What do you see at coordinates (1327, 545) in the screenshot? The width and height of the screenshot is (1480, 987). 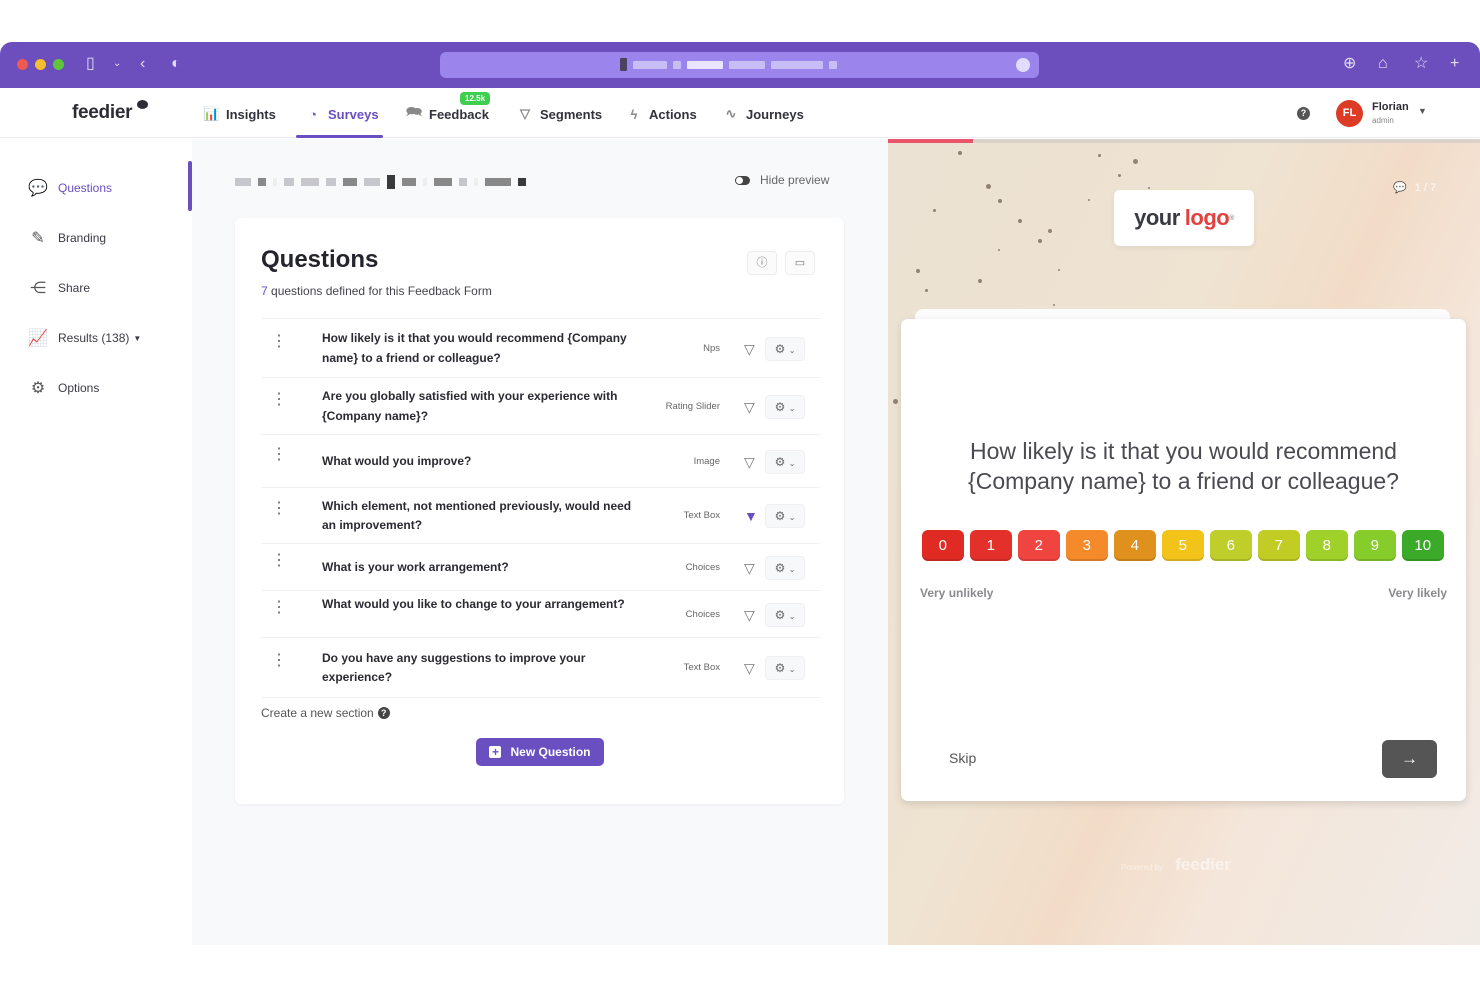 I see `nps-option-8: 8` at bounding box center [1327, 545].